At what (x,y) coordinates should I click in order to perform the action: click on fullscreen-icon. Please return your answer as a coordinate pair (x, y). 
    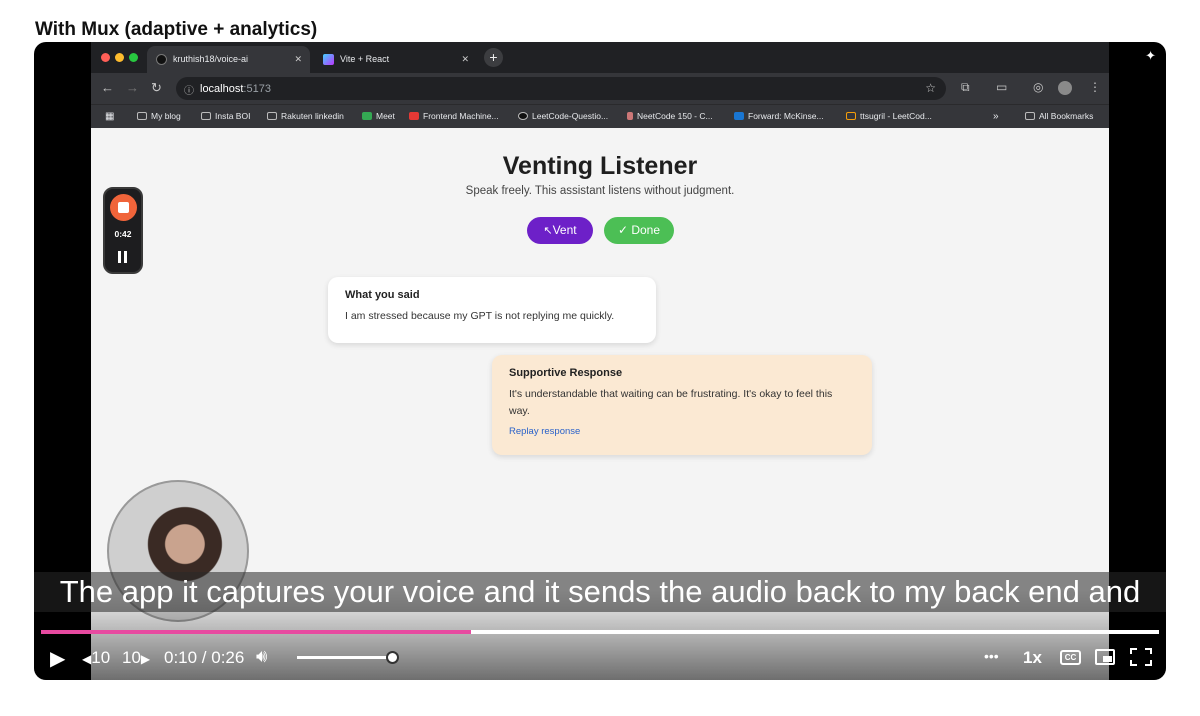
    Looking at the image, I should click on (1141, 657).